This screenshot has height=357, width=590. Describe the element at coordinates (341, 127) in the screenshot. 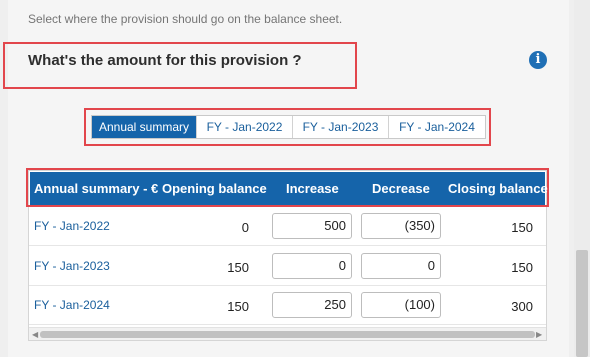

I see `tab-fy-jan-2023: FY - Jan-2023` at that location.